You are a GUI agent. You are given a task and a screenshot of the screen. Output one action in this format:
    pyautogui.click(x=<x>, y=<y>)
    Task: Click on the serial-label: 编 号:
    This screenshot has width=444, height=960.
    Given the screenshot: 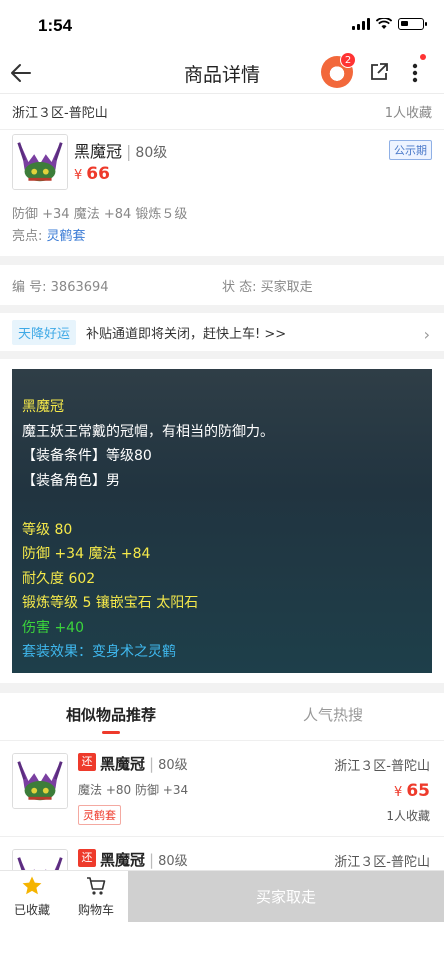 What is the action you would take?
    pyautogui.click(x=29, y=287)
    